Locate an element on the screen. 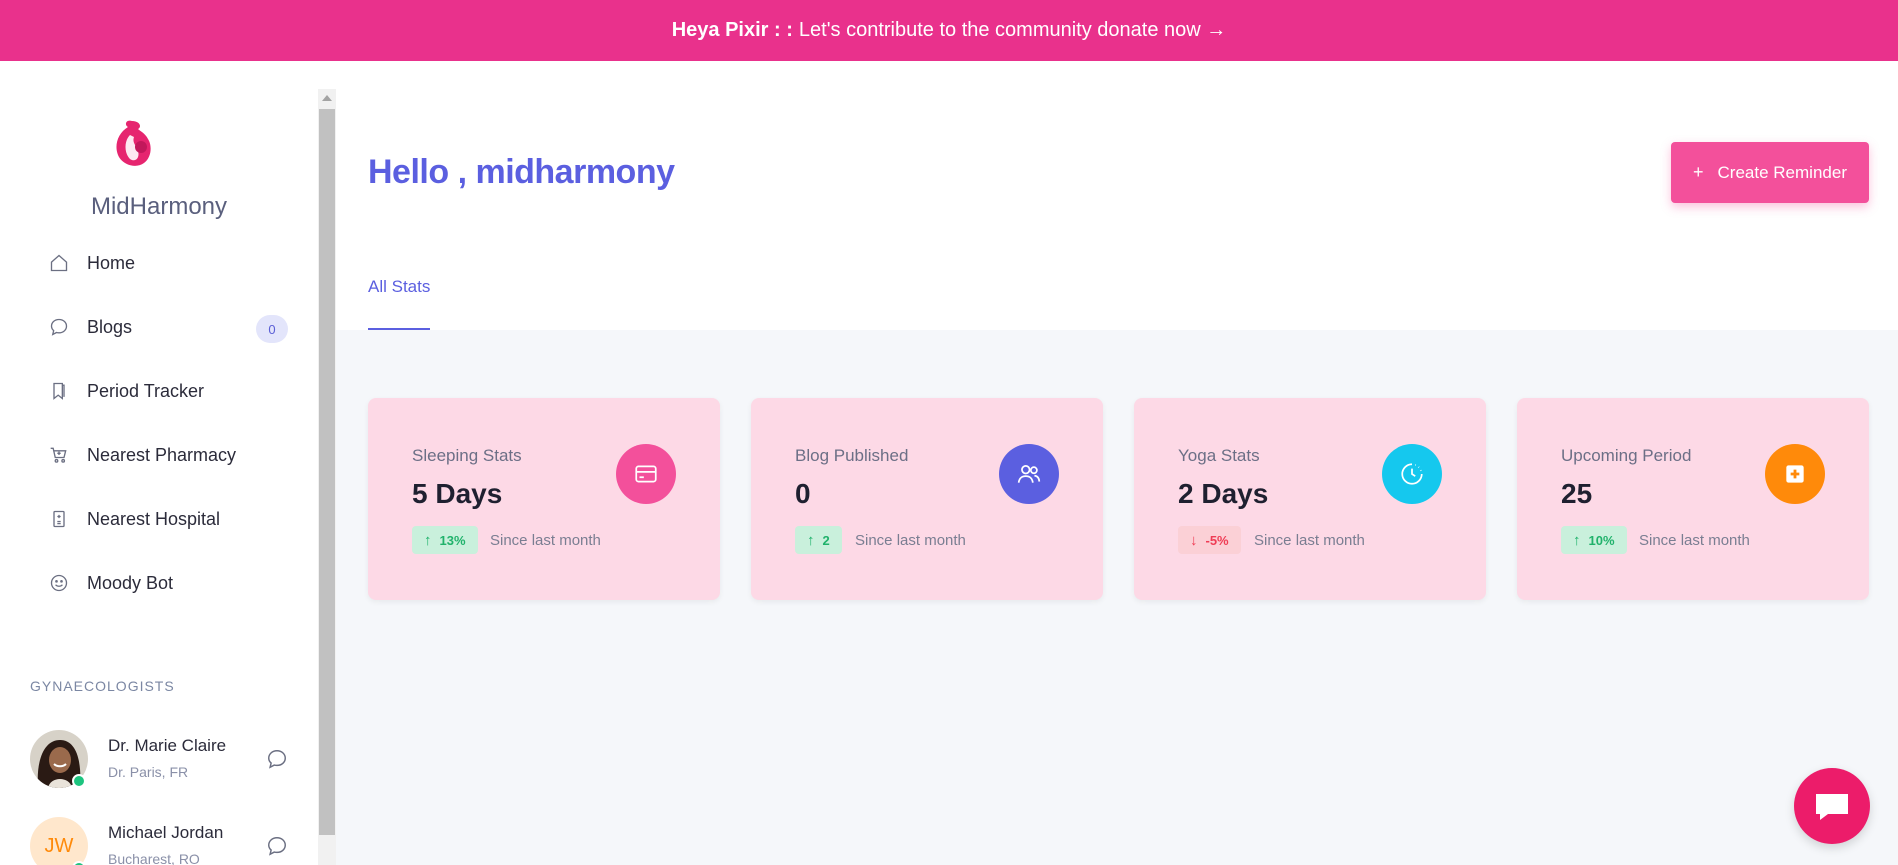 The image size is (1898, 865). sidebar-item-label: Home is located at coordinates (111, 262).